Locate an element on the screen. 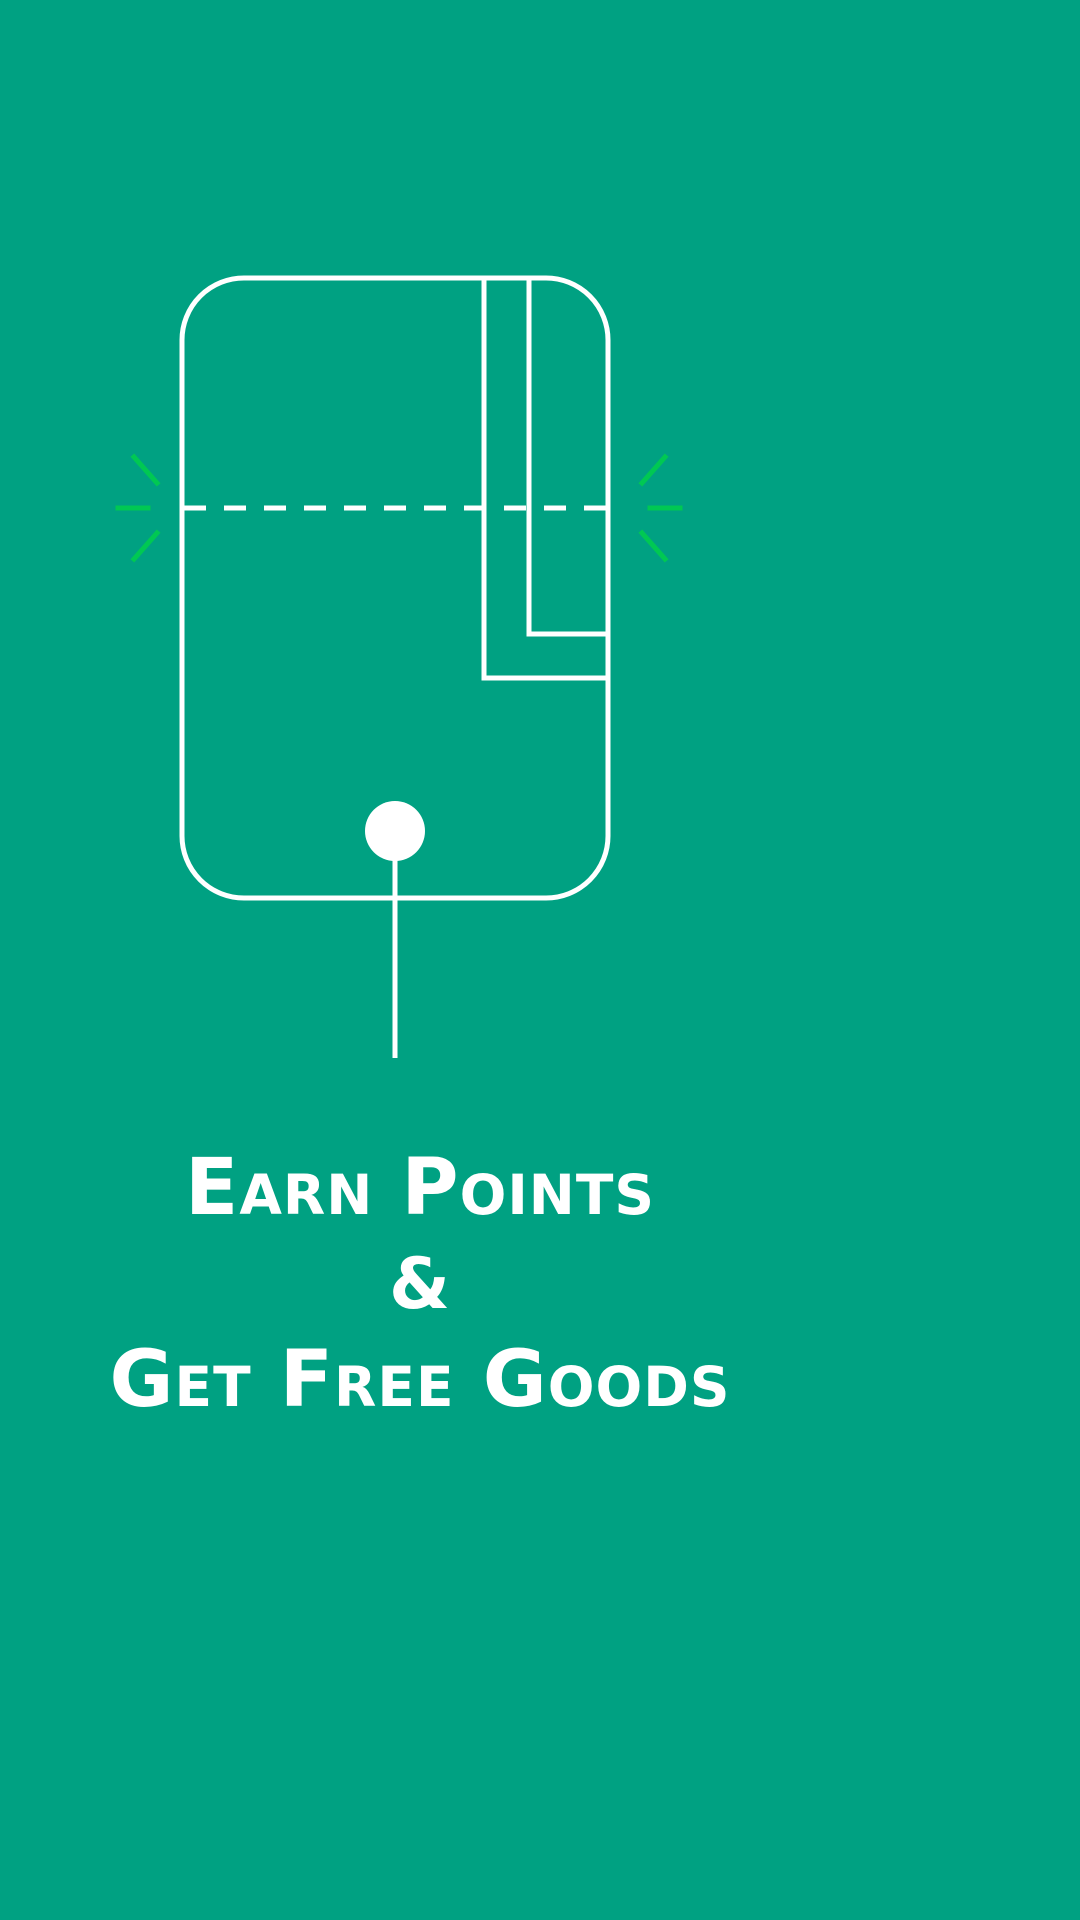  headline-line-earn-points: Earn Points is located at coordinates (420, 1188).